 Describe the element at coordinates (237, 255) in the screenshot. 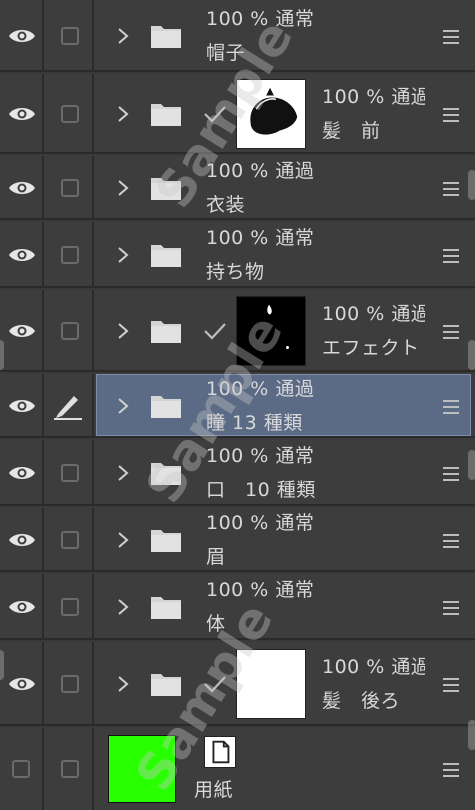

I see `layer-row: 100 % 通常 持ち物` at that location.